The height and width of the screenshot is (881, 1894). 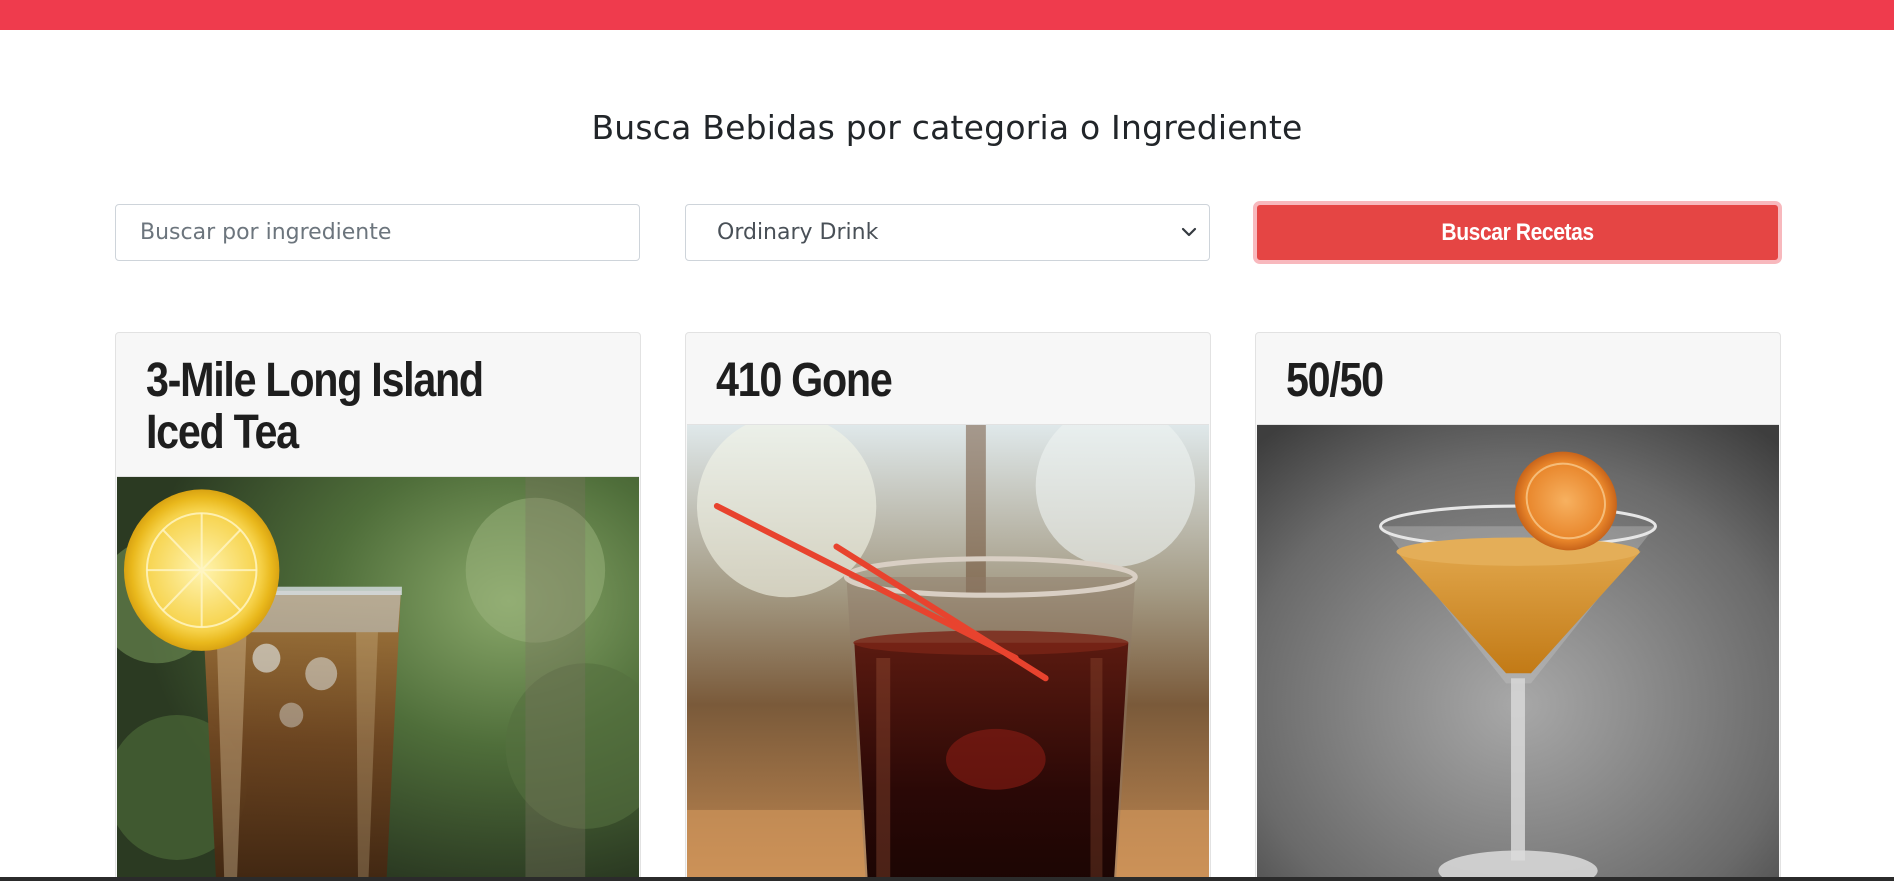 I want to click on category-select-value: Ordinary Drink, so click(x=798, y=232).